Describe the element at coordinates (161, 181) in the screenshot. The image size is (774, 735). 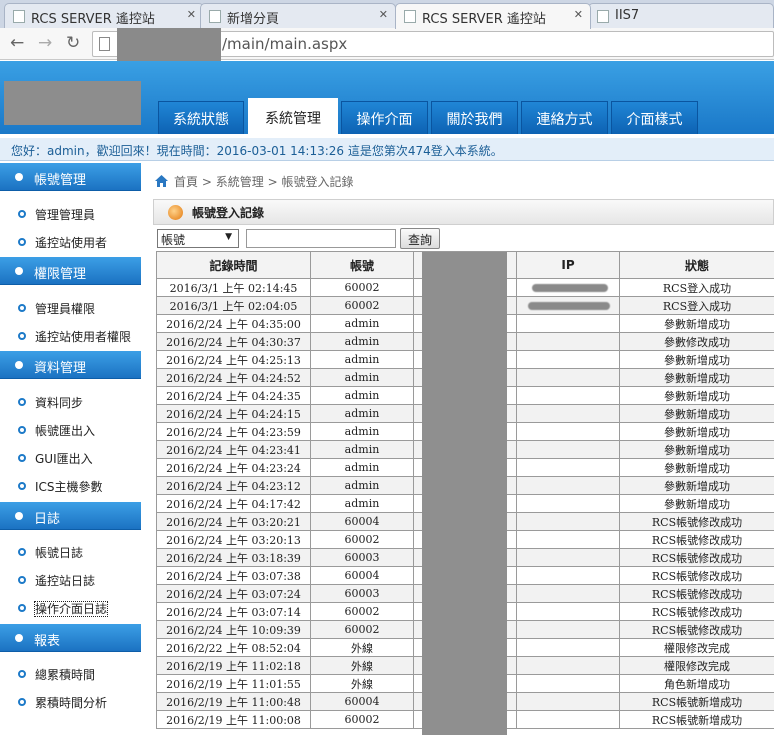
I see `home-icon` at that location.